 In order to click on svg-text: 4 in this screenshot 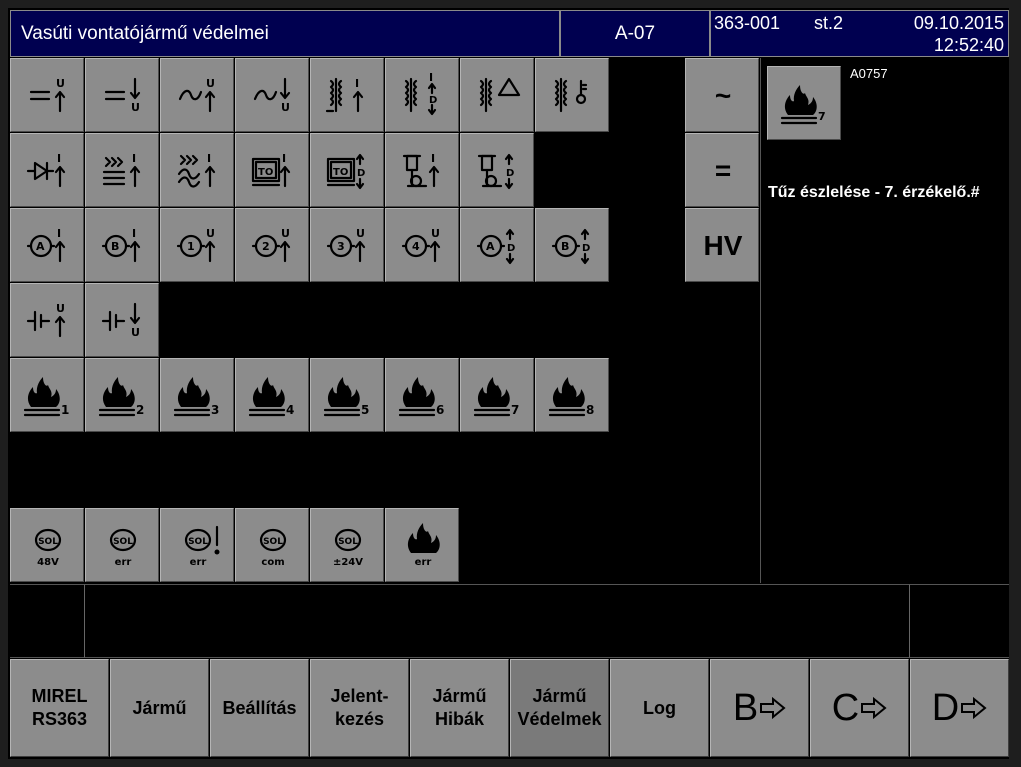, I will do `click(416, 246)`.